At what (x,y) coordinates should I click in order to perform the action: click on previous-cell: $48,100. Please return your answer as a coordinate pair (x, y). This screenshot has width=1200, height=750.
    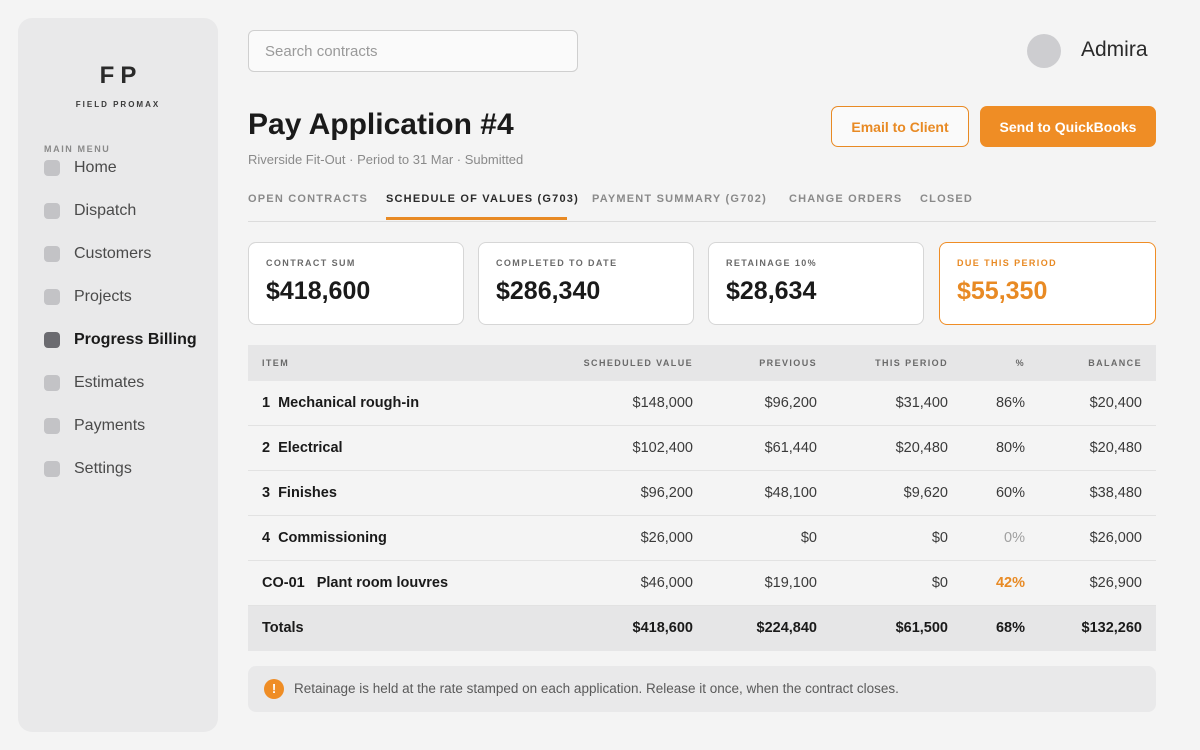
    Looking at the image, I should click on (790, 493).